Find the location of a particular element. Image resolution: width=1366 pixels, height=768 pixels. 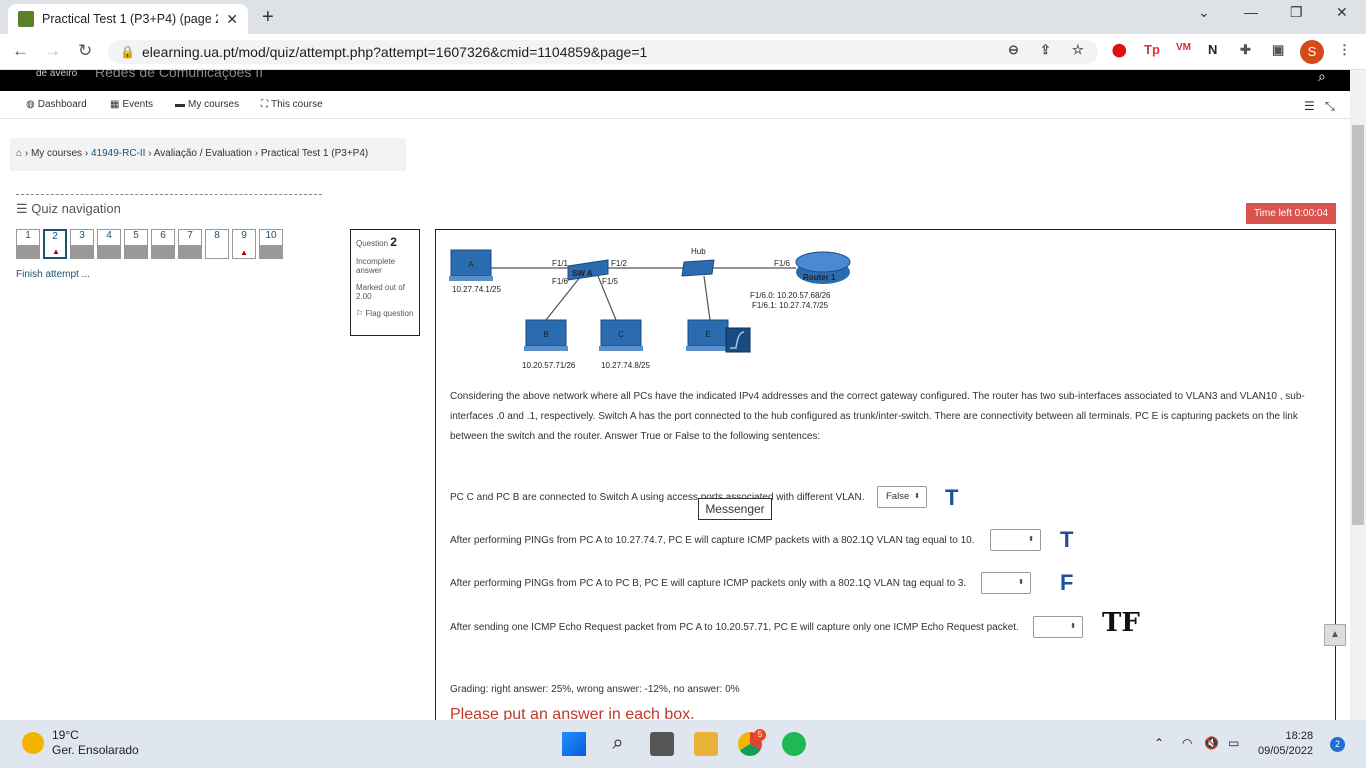

zoom-icon: ⊖ is located at coordinates (1013, 50).